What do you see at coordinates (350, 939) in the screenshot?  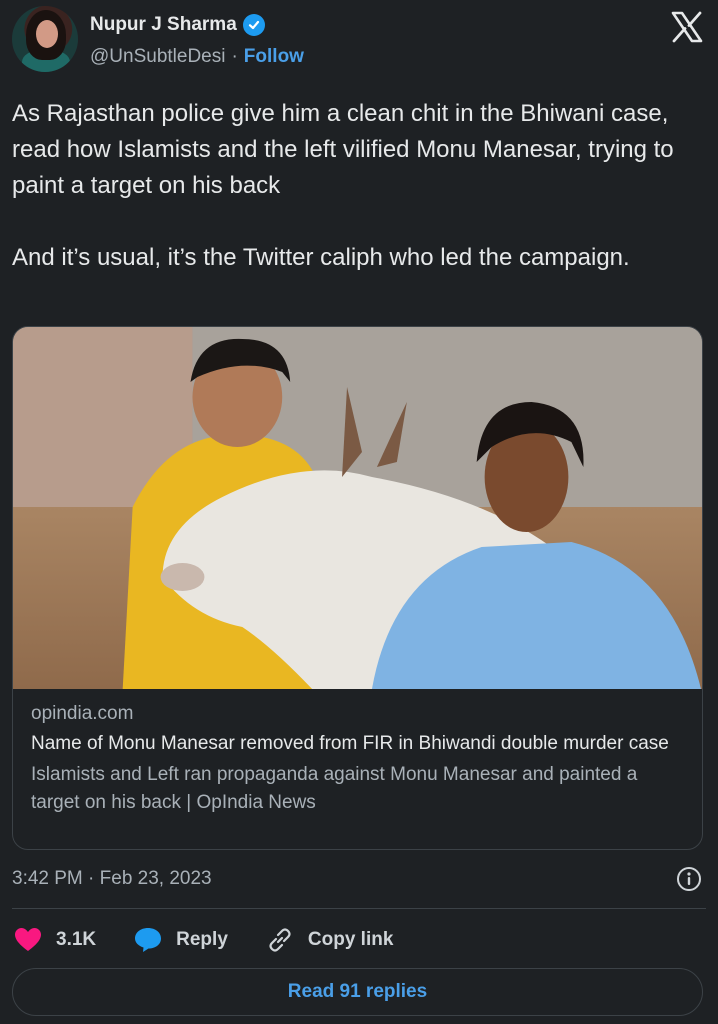 I see `copy-link-label: Copy link` at bounding box center [350, 939].